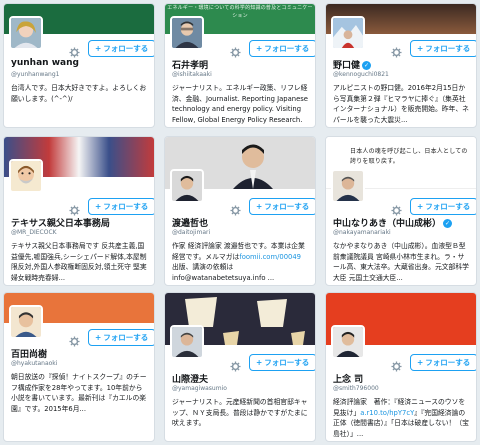 The image size is (480, 445). What do you see at coordinates (270, 257) in the screenshot?
I see `bio-link: foomii.com/00049` at bounding box center [270, 257].